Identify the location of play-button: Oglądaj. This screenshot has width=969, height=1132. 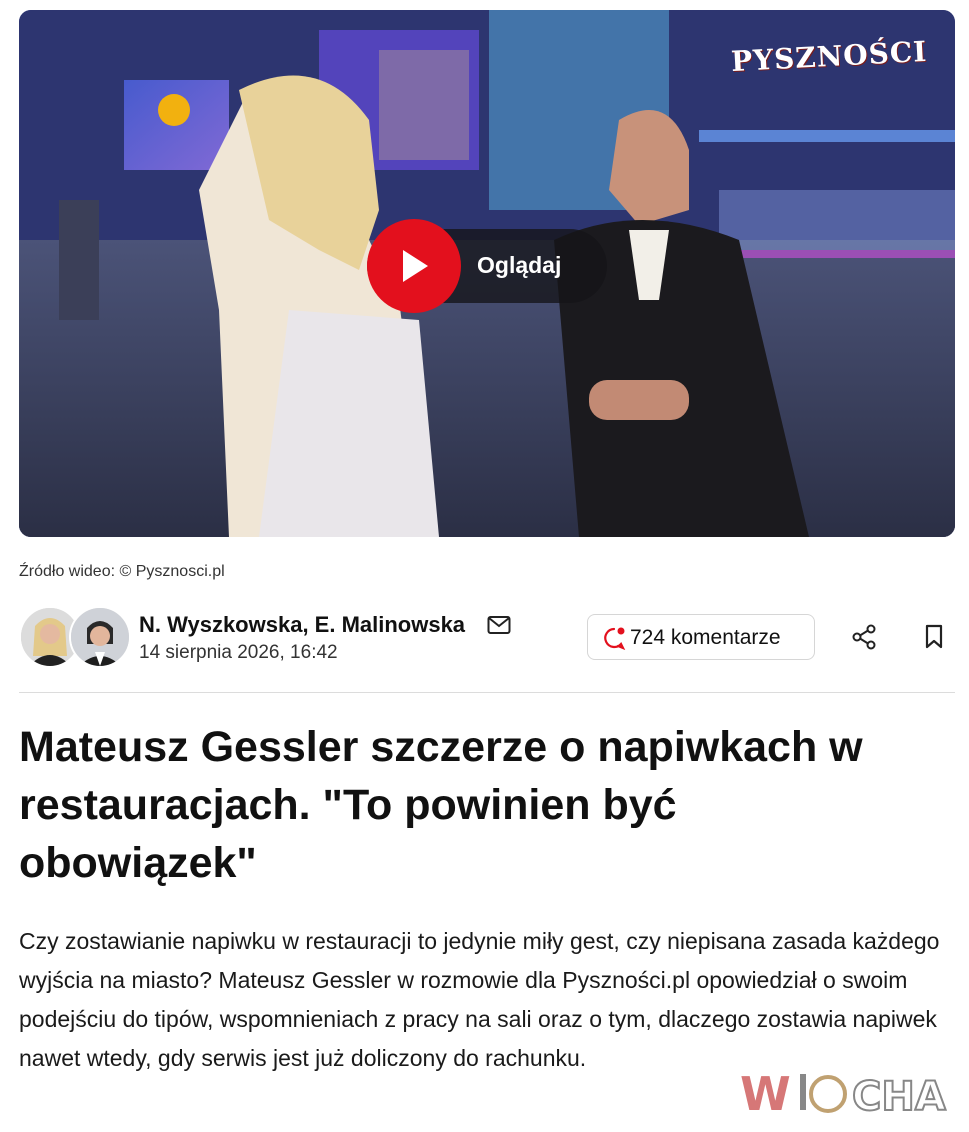
(487, 266).